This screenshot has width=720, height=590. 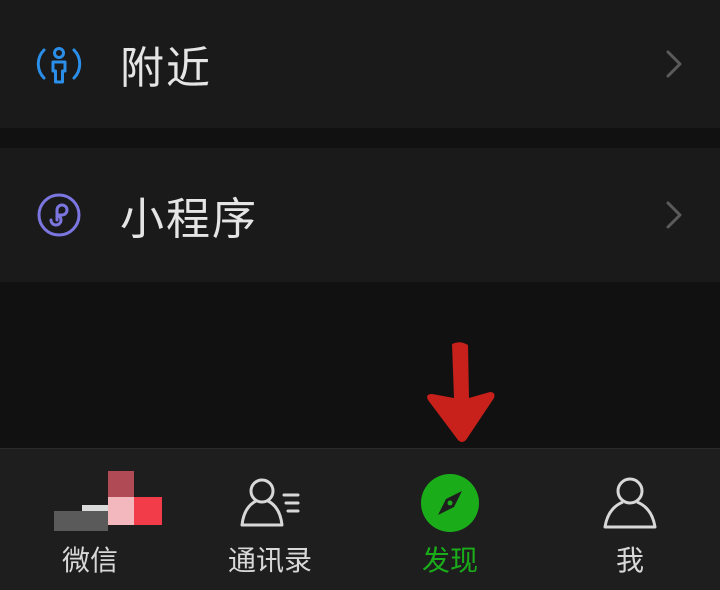 I want to click on tab-discover: 发现, so click(x=450, y=519).